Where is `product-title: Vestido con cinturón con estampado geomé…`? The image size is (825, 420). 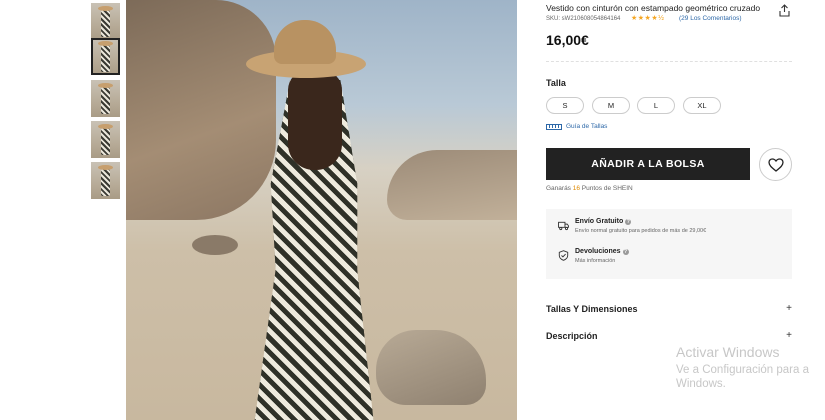
product-title: Vestido con cinturón con estampado geomé… is located at coordinates (653, 8).